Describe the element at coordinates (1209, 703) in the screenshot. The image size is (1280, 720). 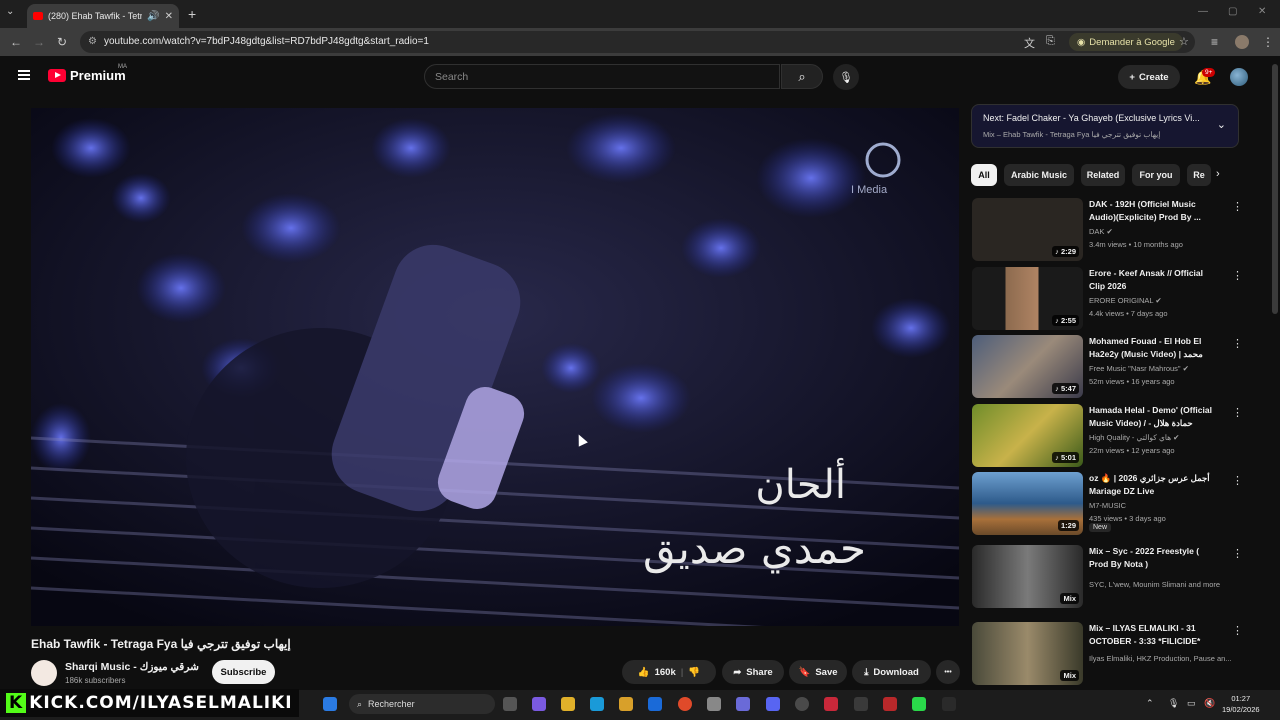
I see `volume-muted-icon: 🔇` at that location.